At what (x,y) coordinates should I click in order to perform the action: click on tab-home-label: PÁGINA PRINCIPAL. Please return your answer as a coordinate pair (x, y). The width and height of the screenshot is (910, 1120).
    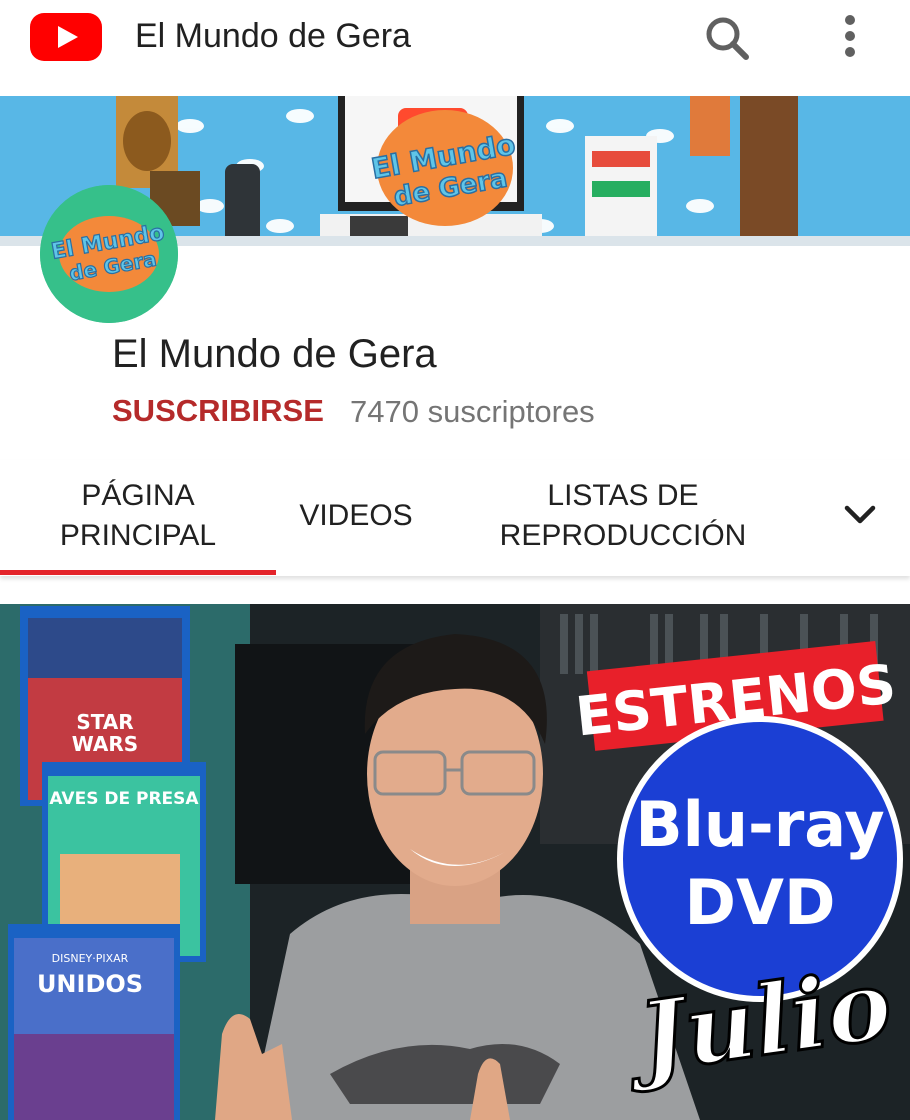
    Looking at the image, I should click on (138, 516).